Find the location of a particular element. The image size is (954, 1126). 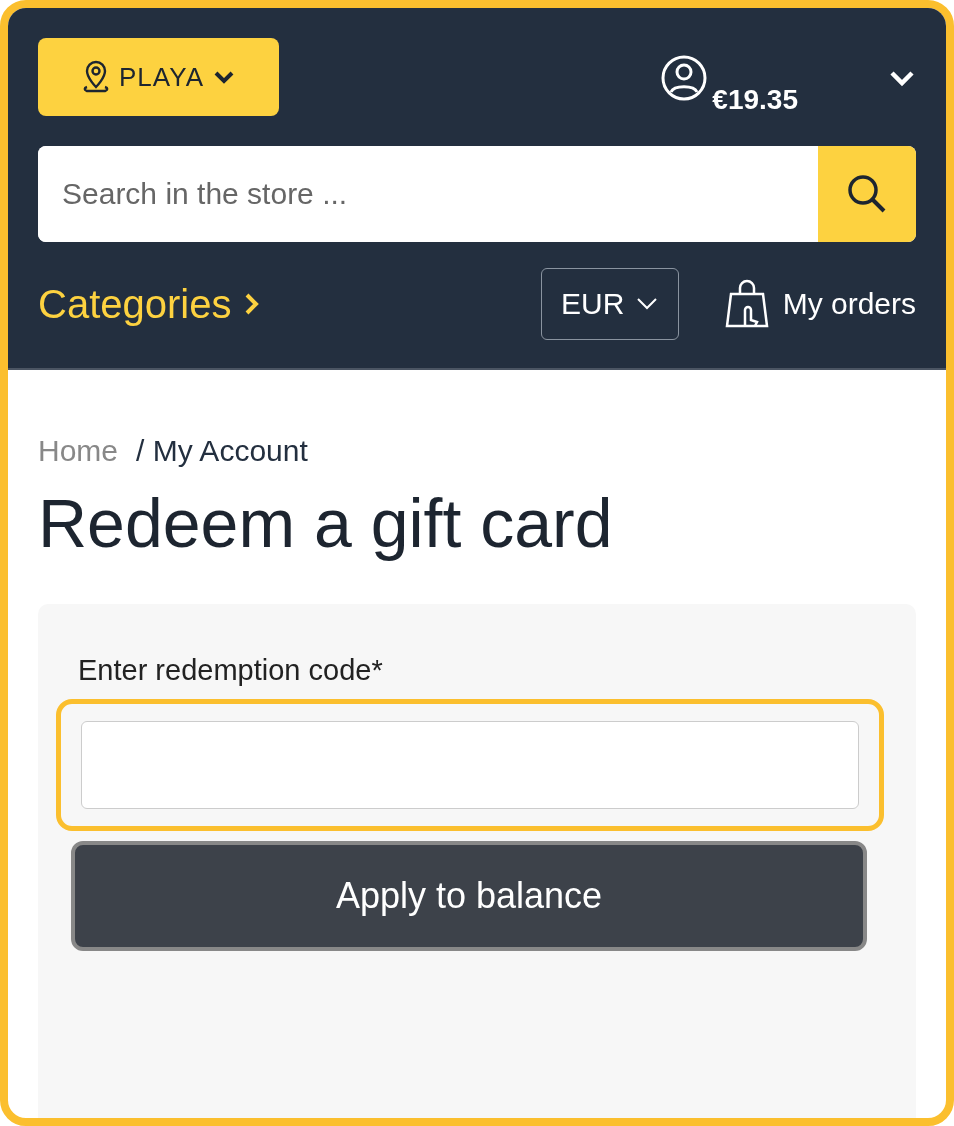

code-input-field is located at coordinates (470, 765).